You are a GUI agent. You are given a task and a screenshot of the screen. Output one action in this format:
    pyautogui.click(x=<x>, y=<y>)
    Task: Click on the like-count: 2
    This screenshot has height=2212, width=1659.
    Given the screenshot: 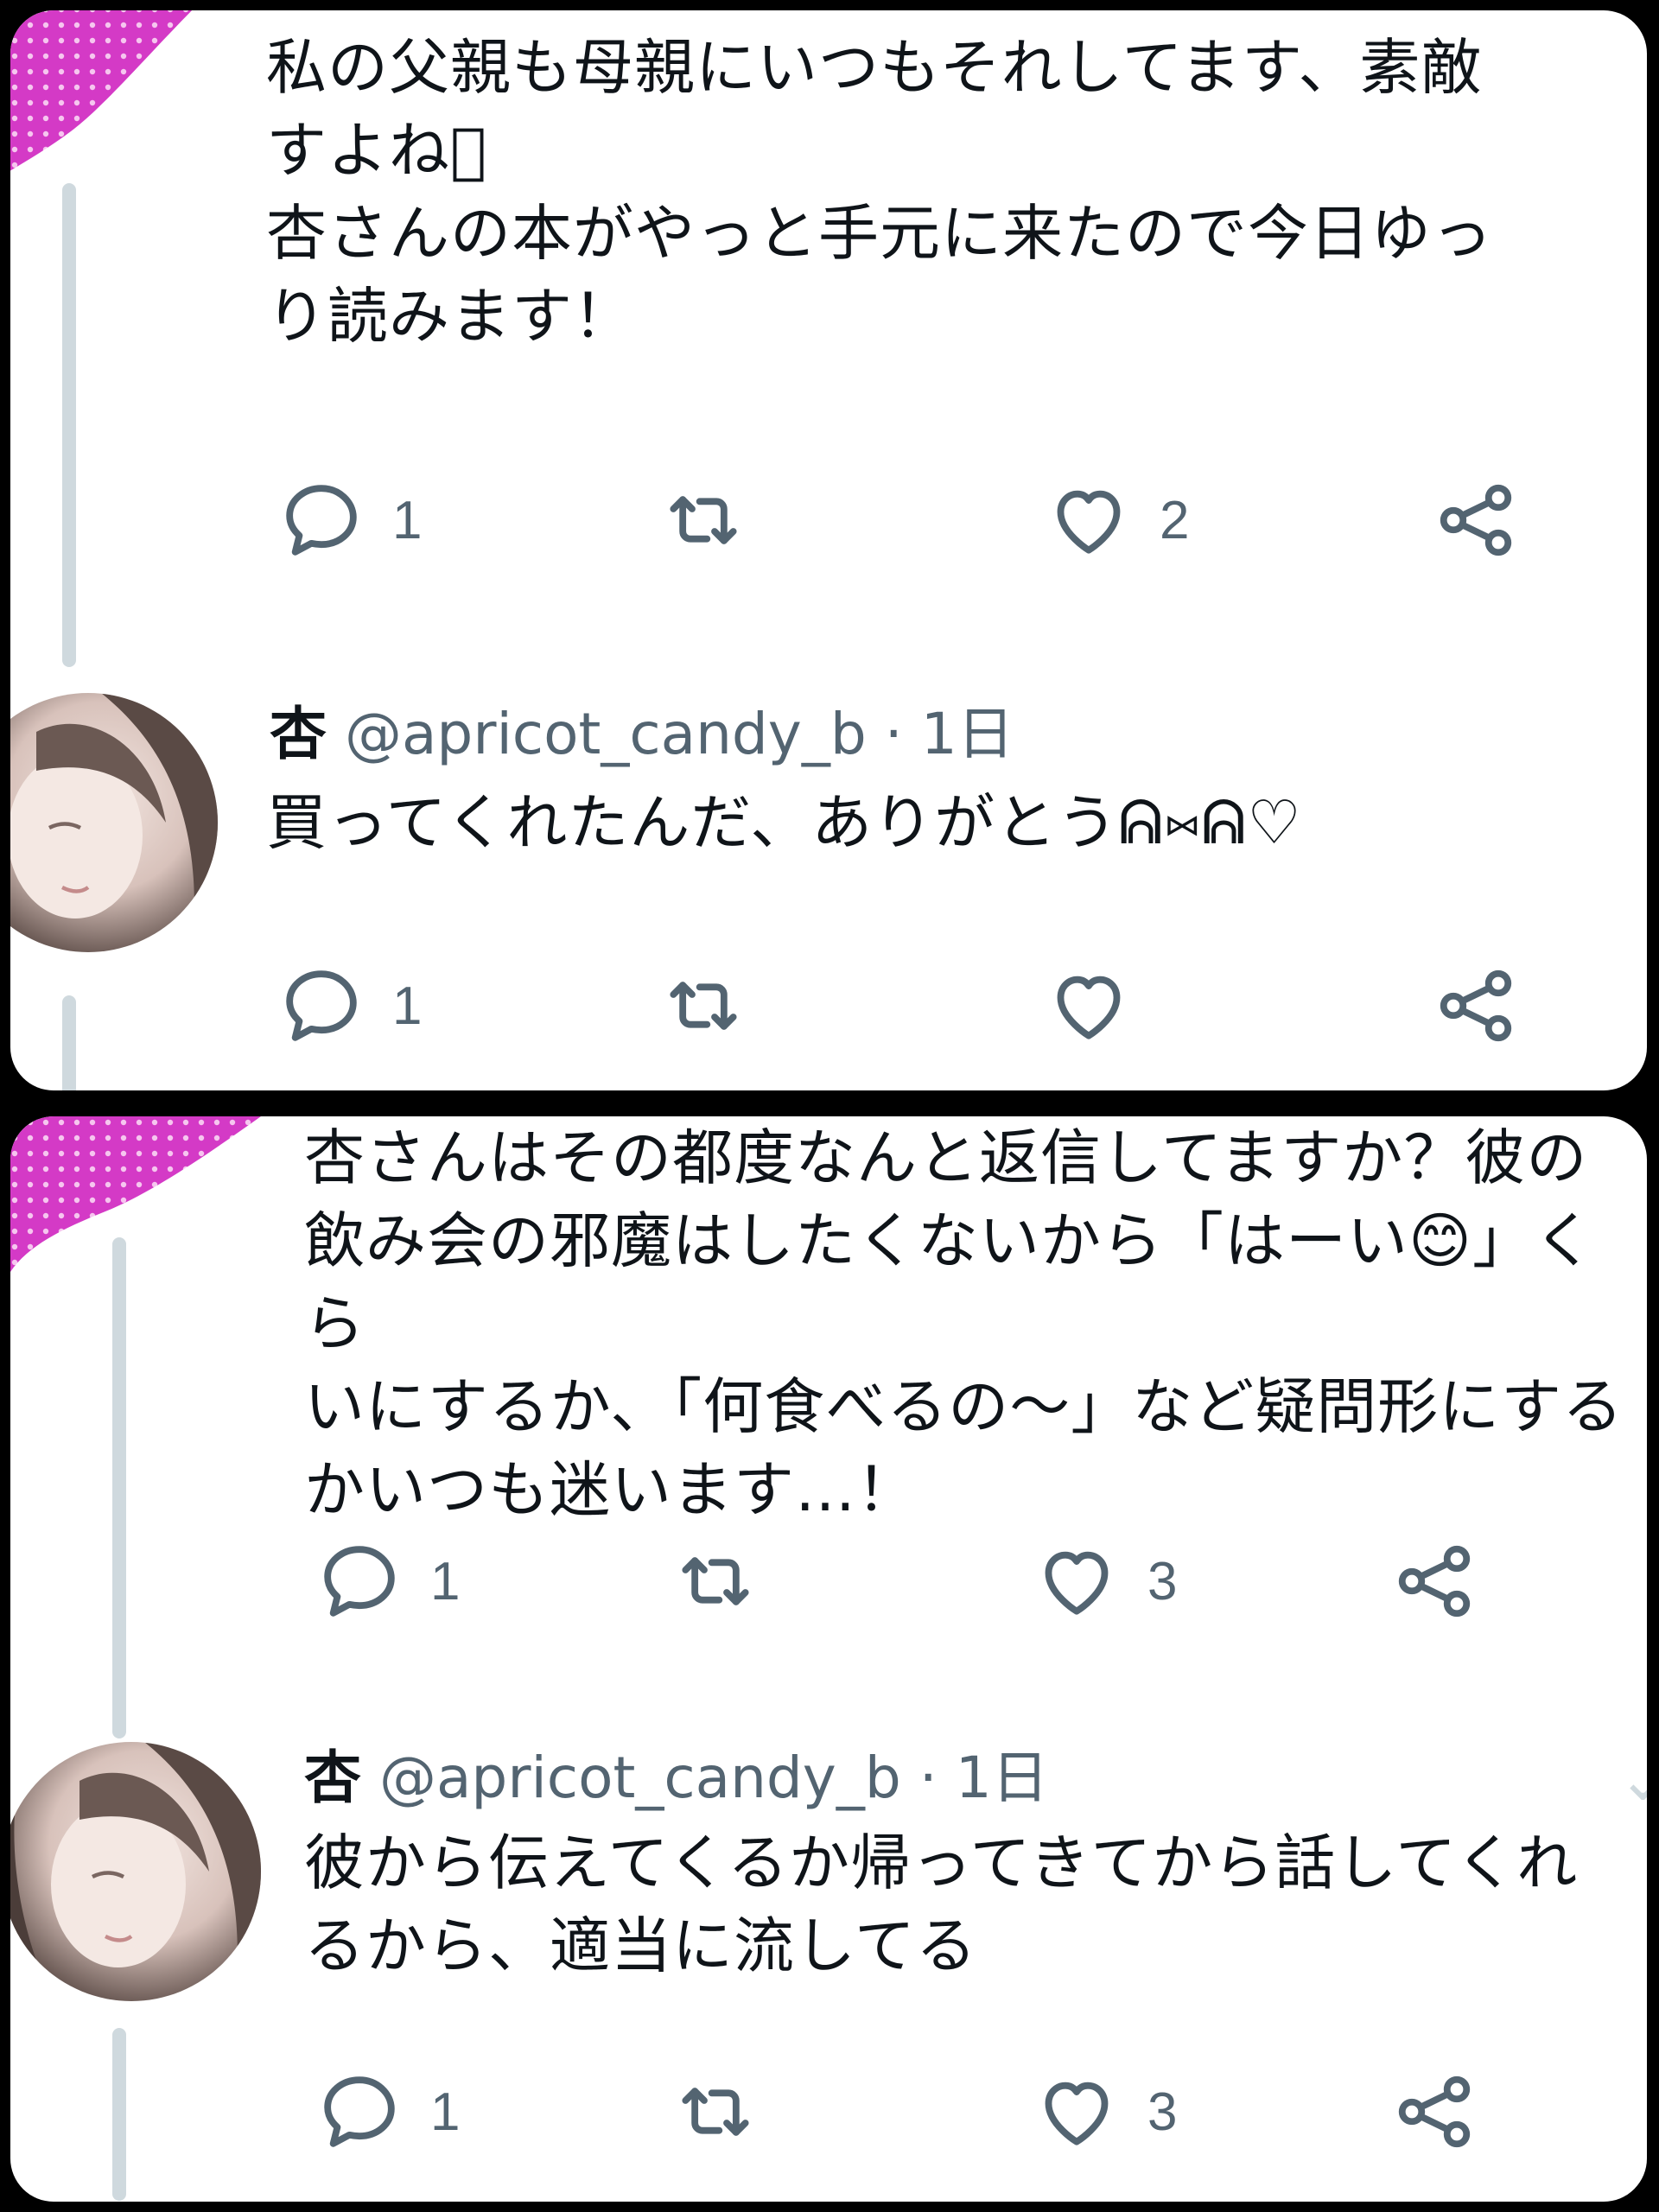 What is the action you would take?
    pyautogui.click(x=1175, y=520)
    